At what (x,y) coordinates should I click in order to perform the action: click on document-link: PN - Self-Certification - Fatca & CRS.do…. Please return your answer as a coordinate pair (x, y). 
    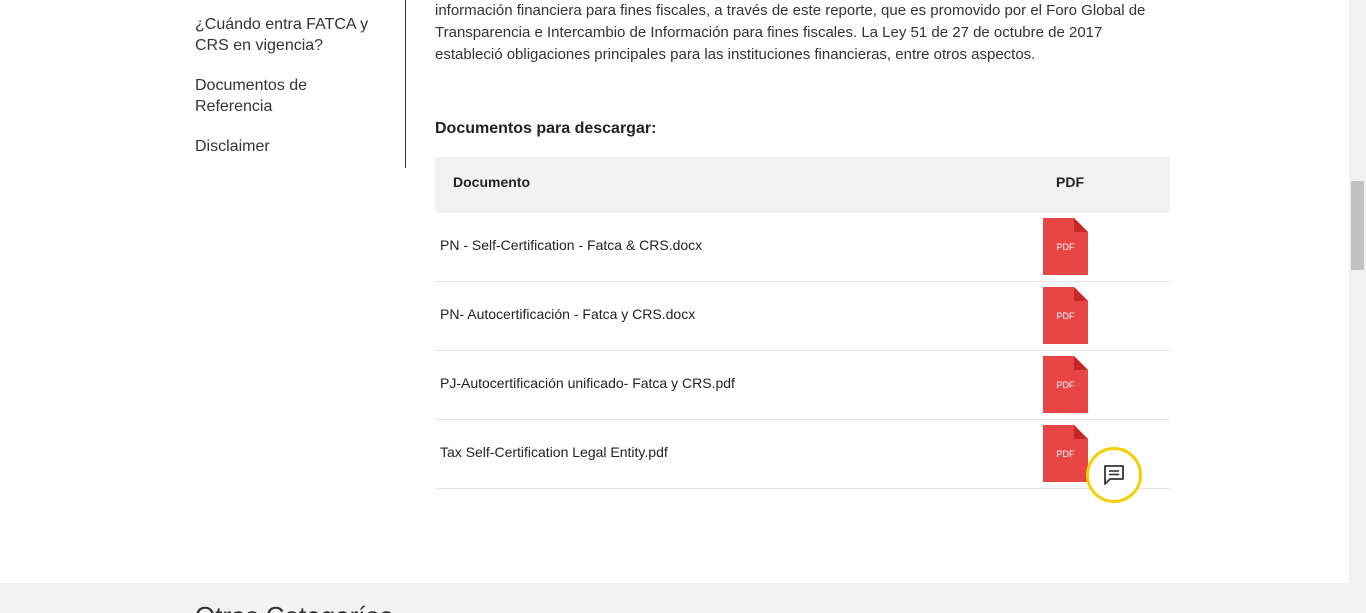
    Looking at the image, I should click on (571, 245).